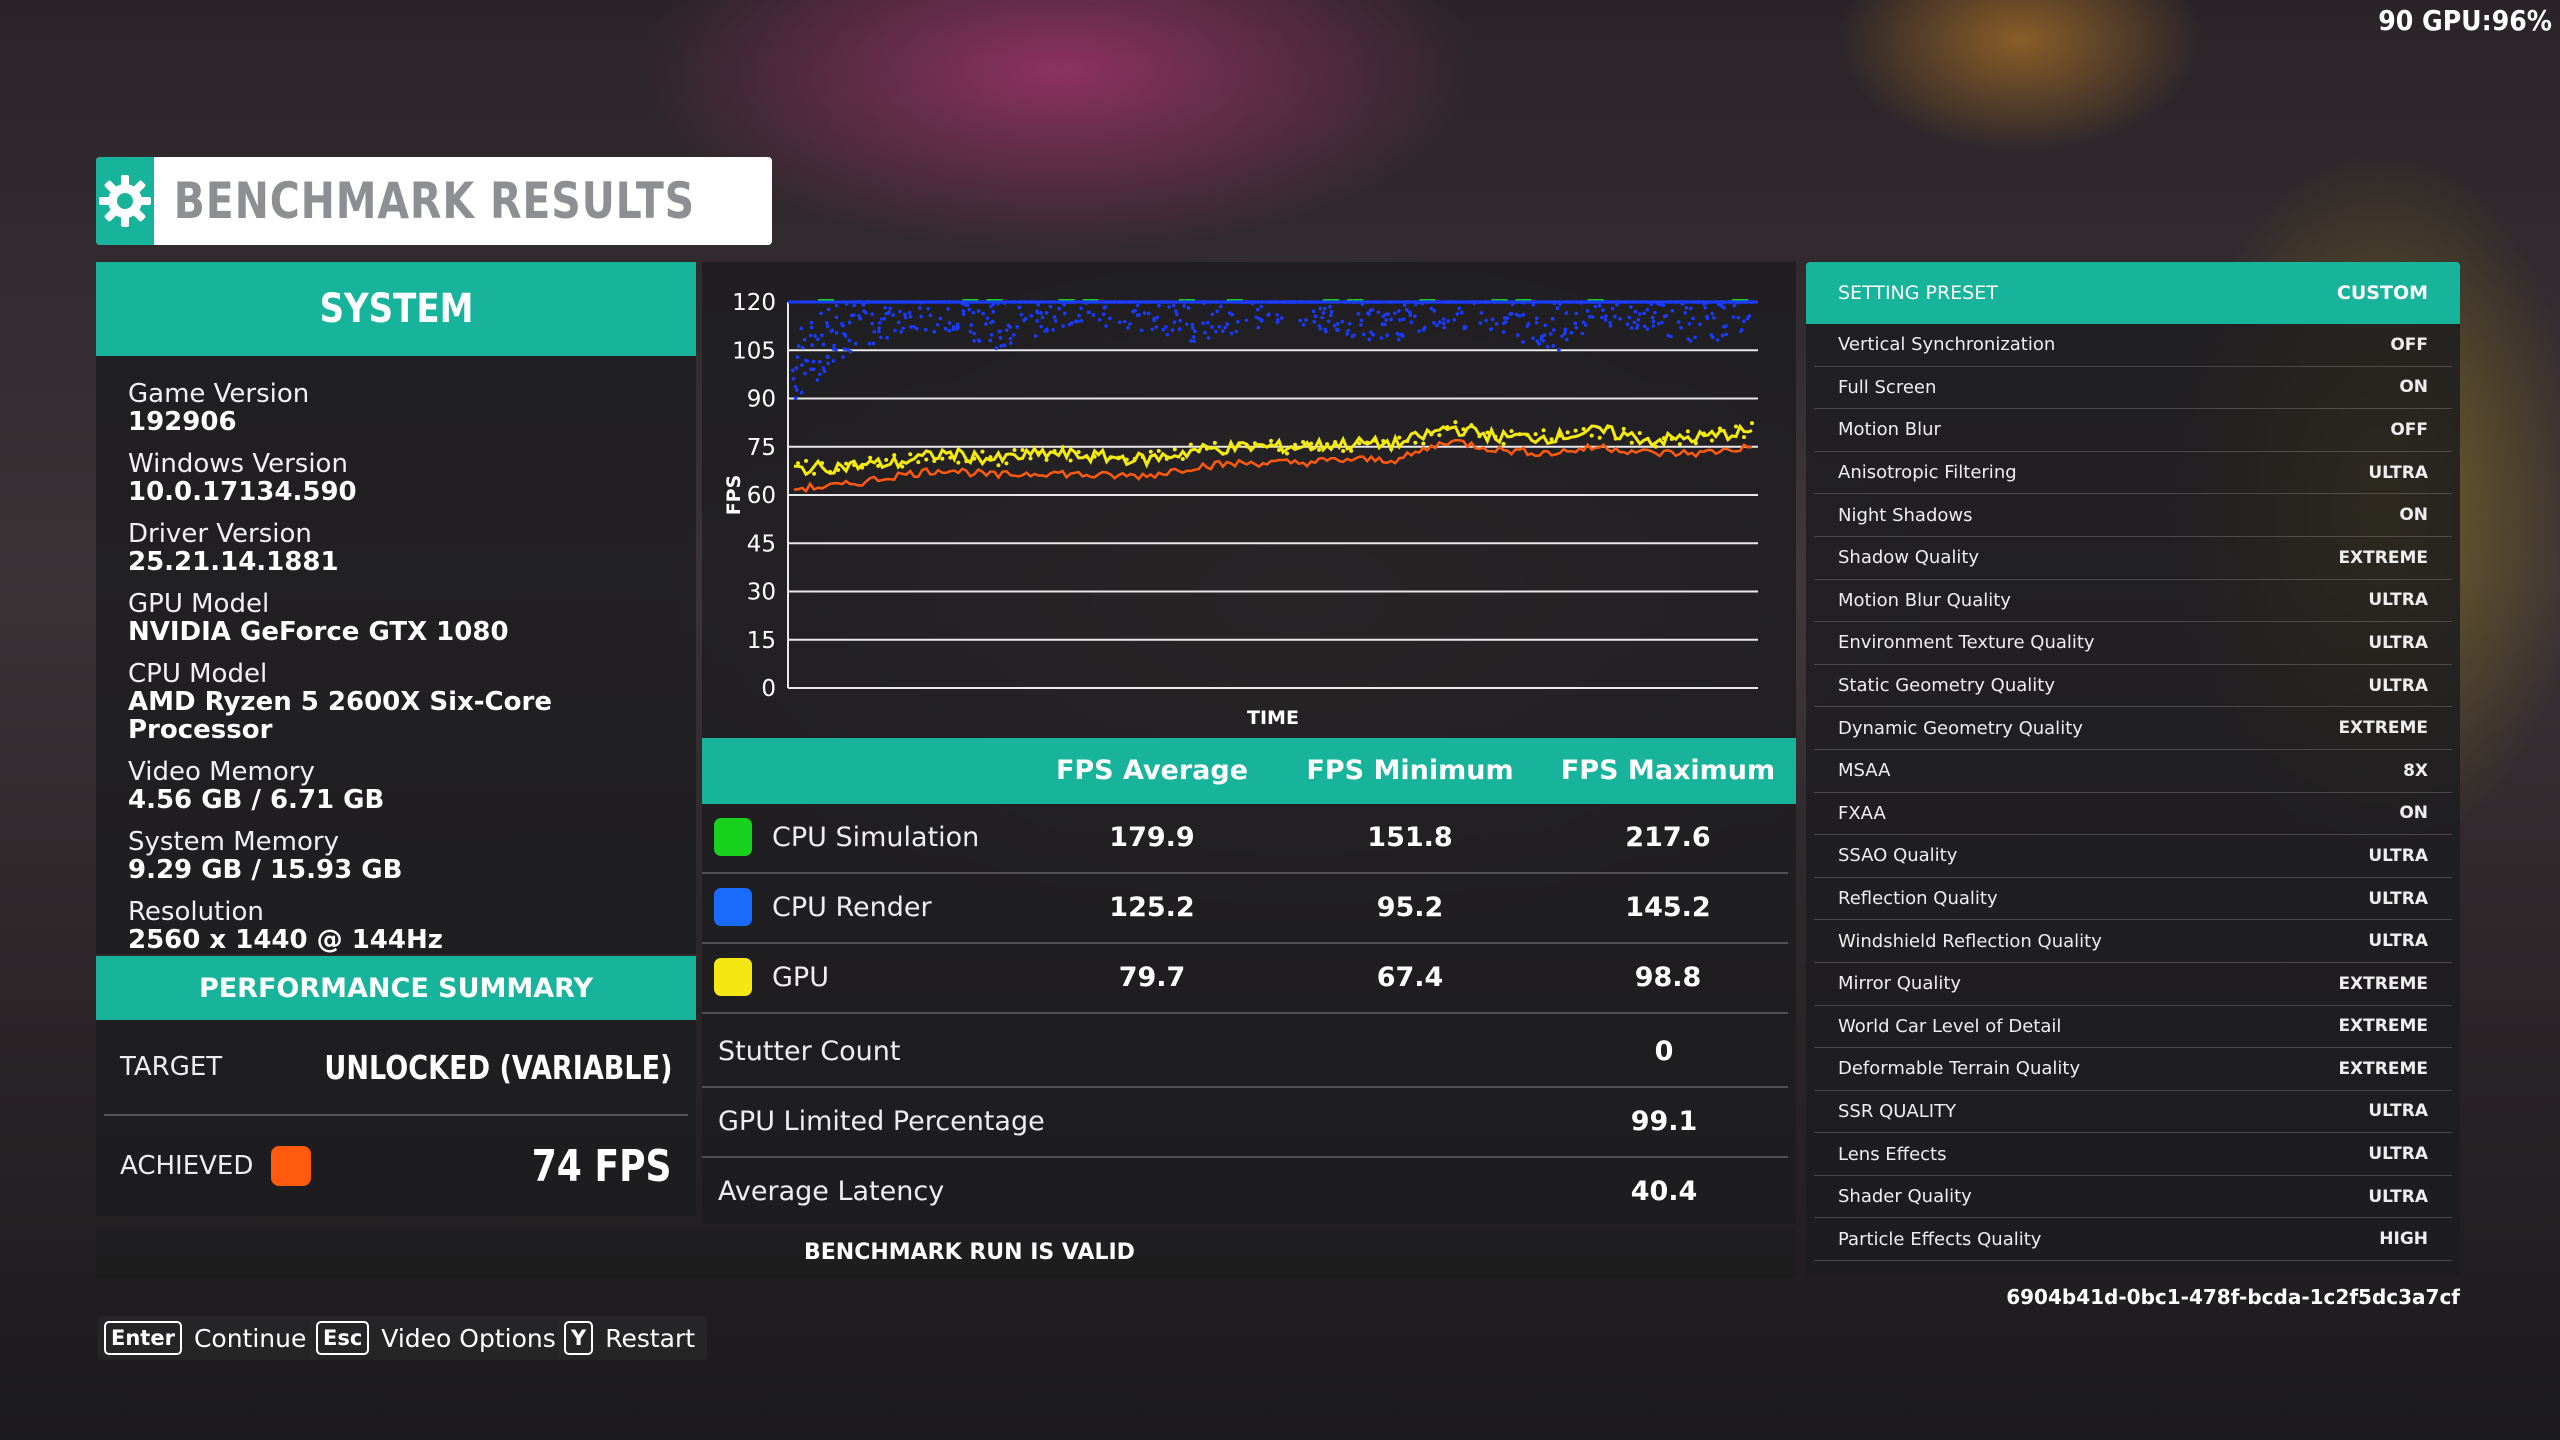 The image size is (2560, 1440). I want to click on setting-row: SSAO Quality ULTRA, so click(2133, 856).